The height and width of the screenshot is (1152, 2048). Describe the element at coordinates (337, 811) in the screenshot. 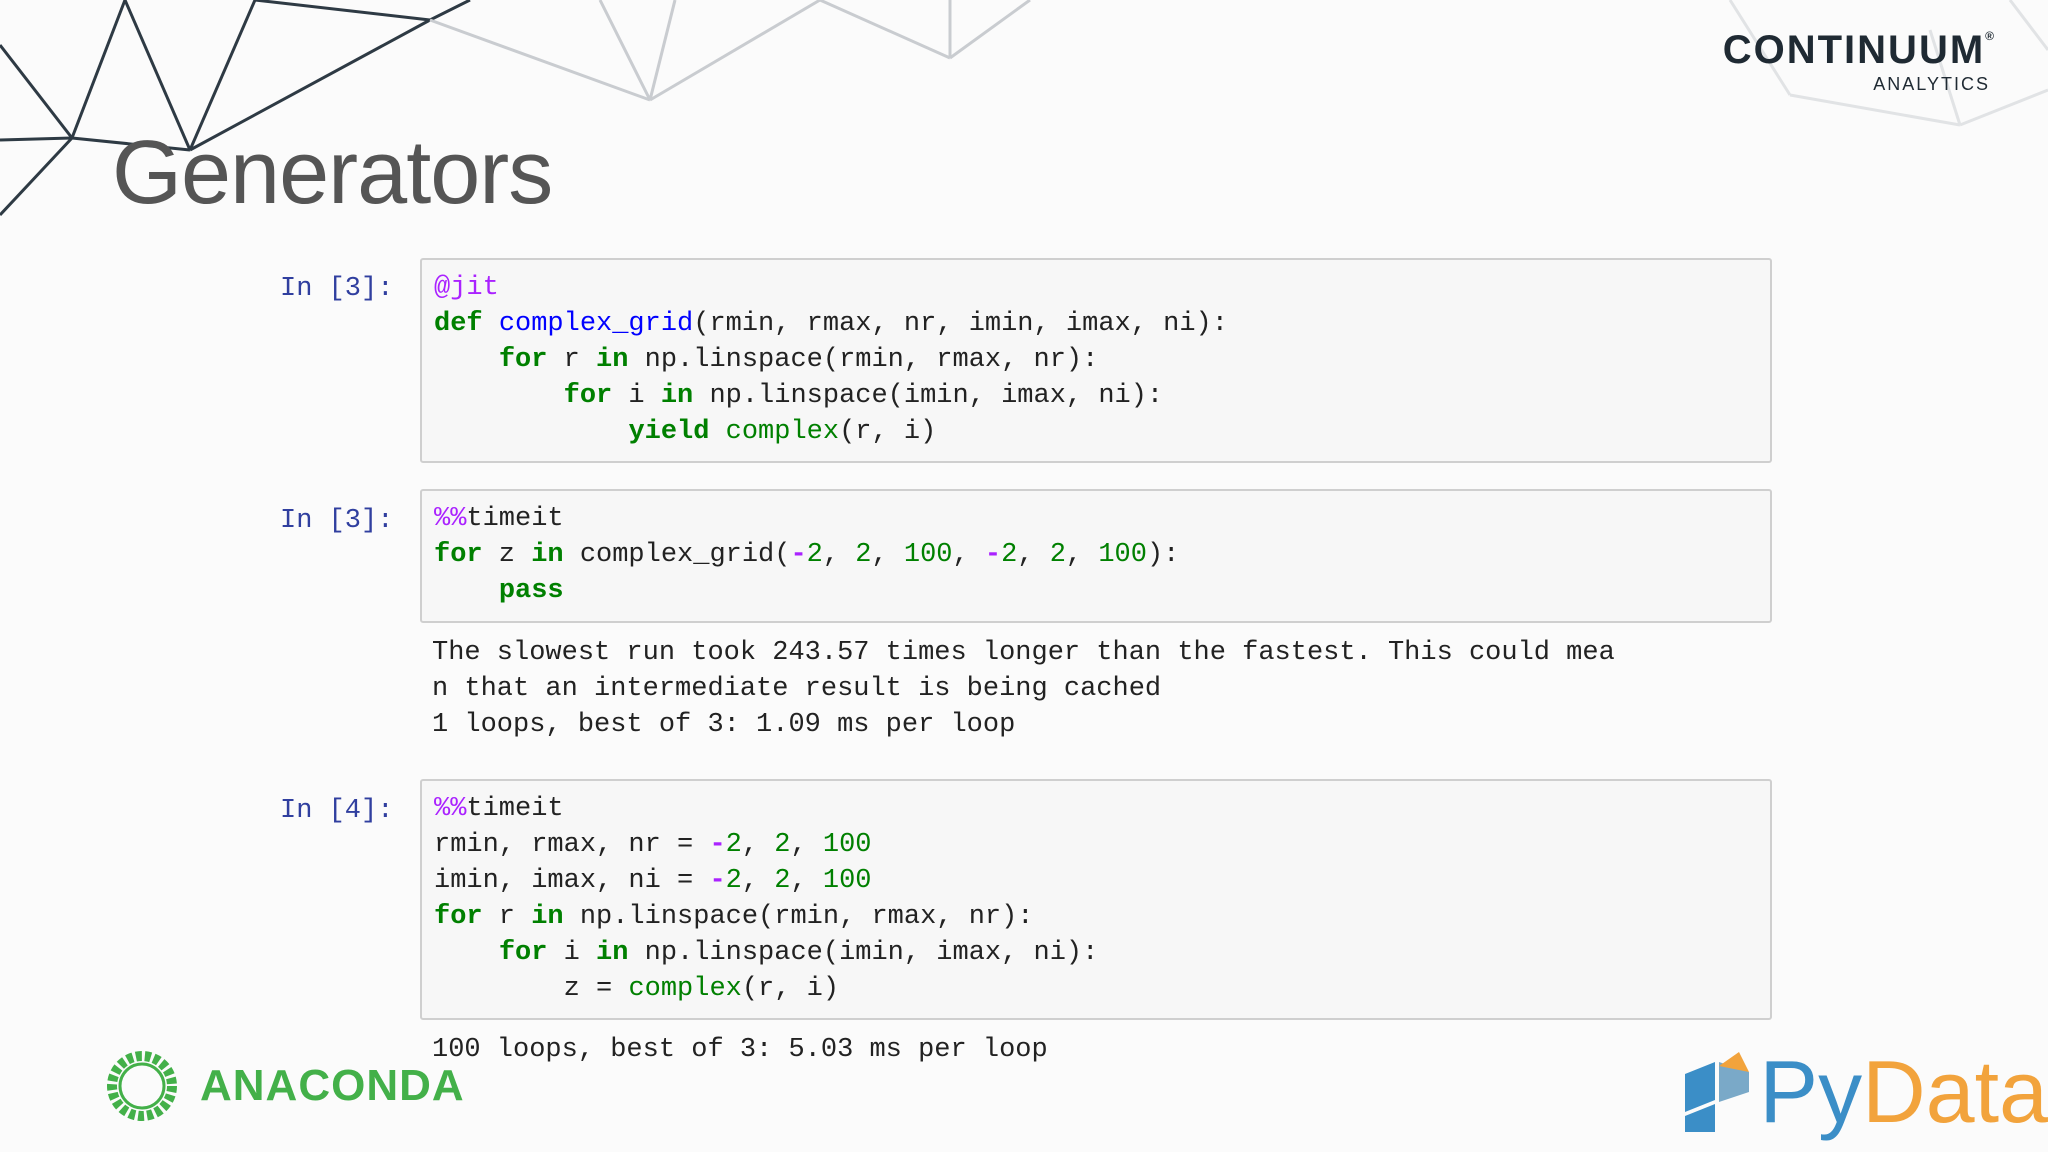

I see `cell-prompt: In [4]:` at that location.